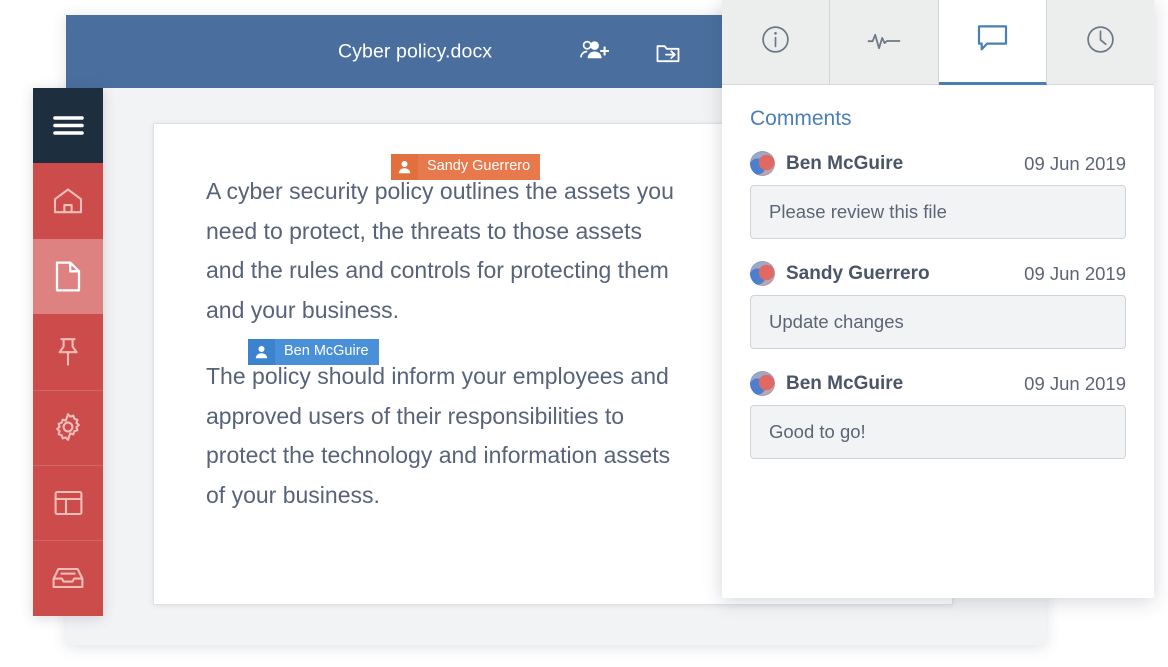 This screenshot has height=667, width=1168. Describe the element at coordinates (415, 51) in the screenshot. I see `document-title: Cyber policy.docx` at that location.